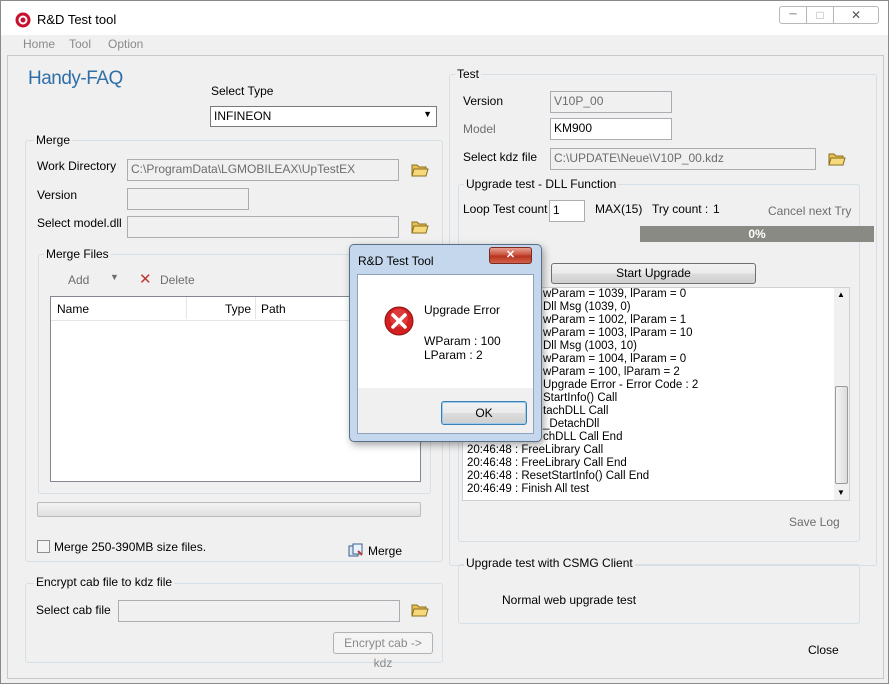  I want to click on maximize-button: □, so click(820, 15).